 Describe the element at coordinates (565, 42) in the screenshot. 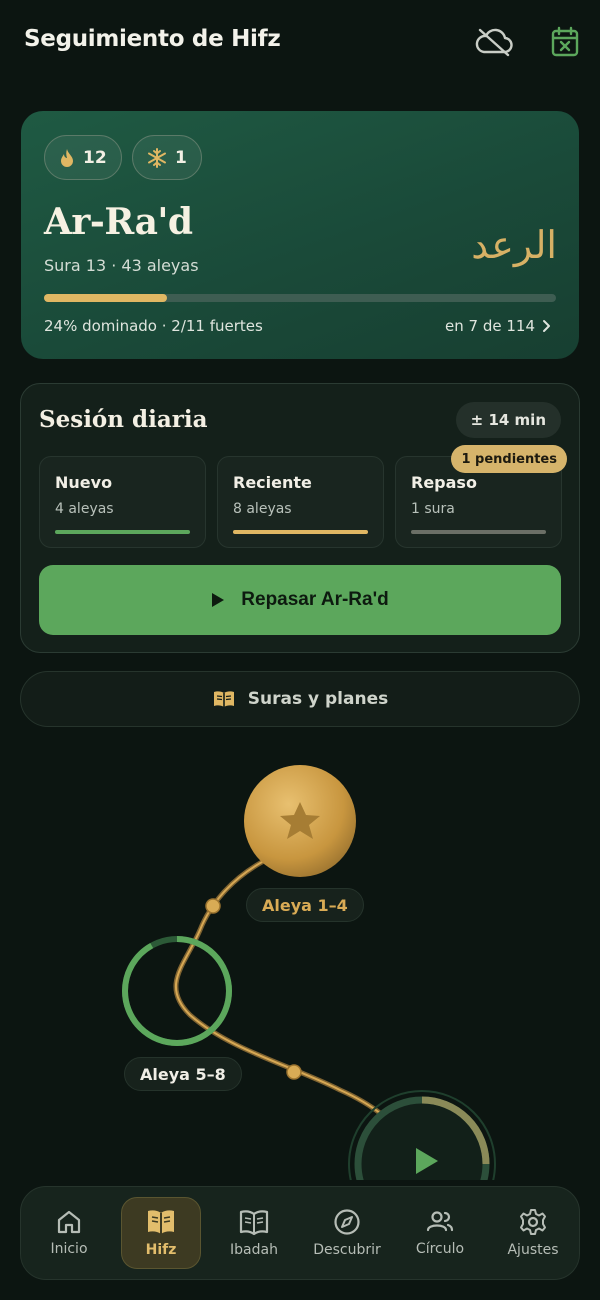

I see `calendar-x-icon` at that location.